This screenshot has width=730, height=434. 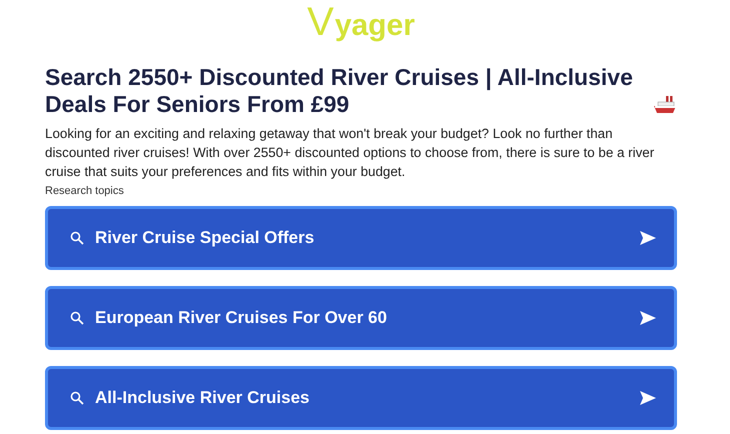 What do you see at coordinates (85, 191) in the screenshot?
I see `section-label: Research topics` at bounding box center [85, 191].